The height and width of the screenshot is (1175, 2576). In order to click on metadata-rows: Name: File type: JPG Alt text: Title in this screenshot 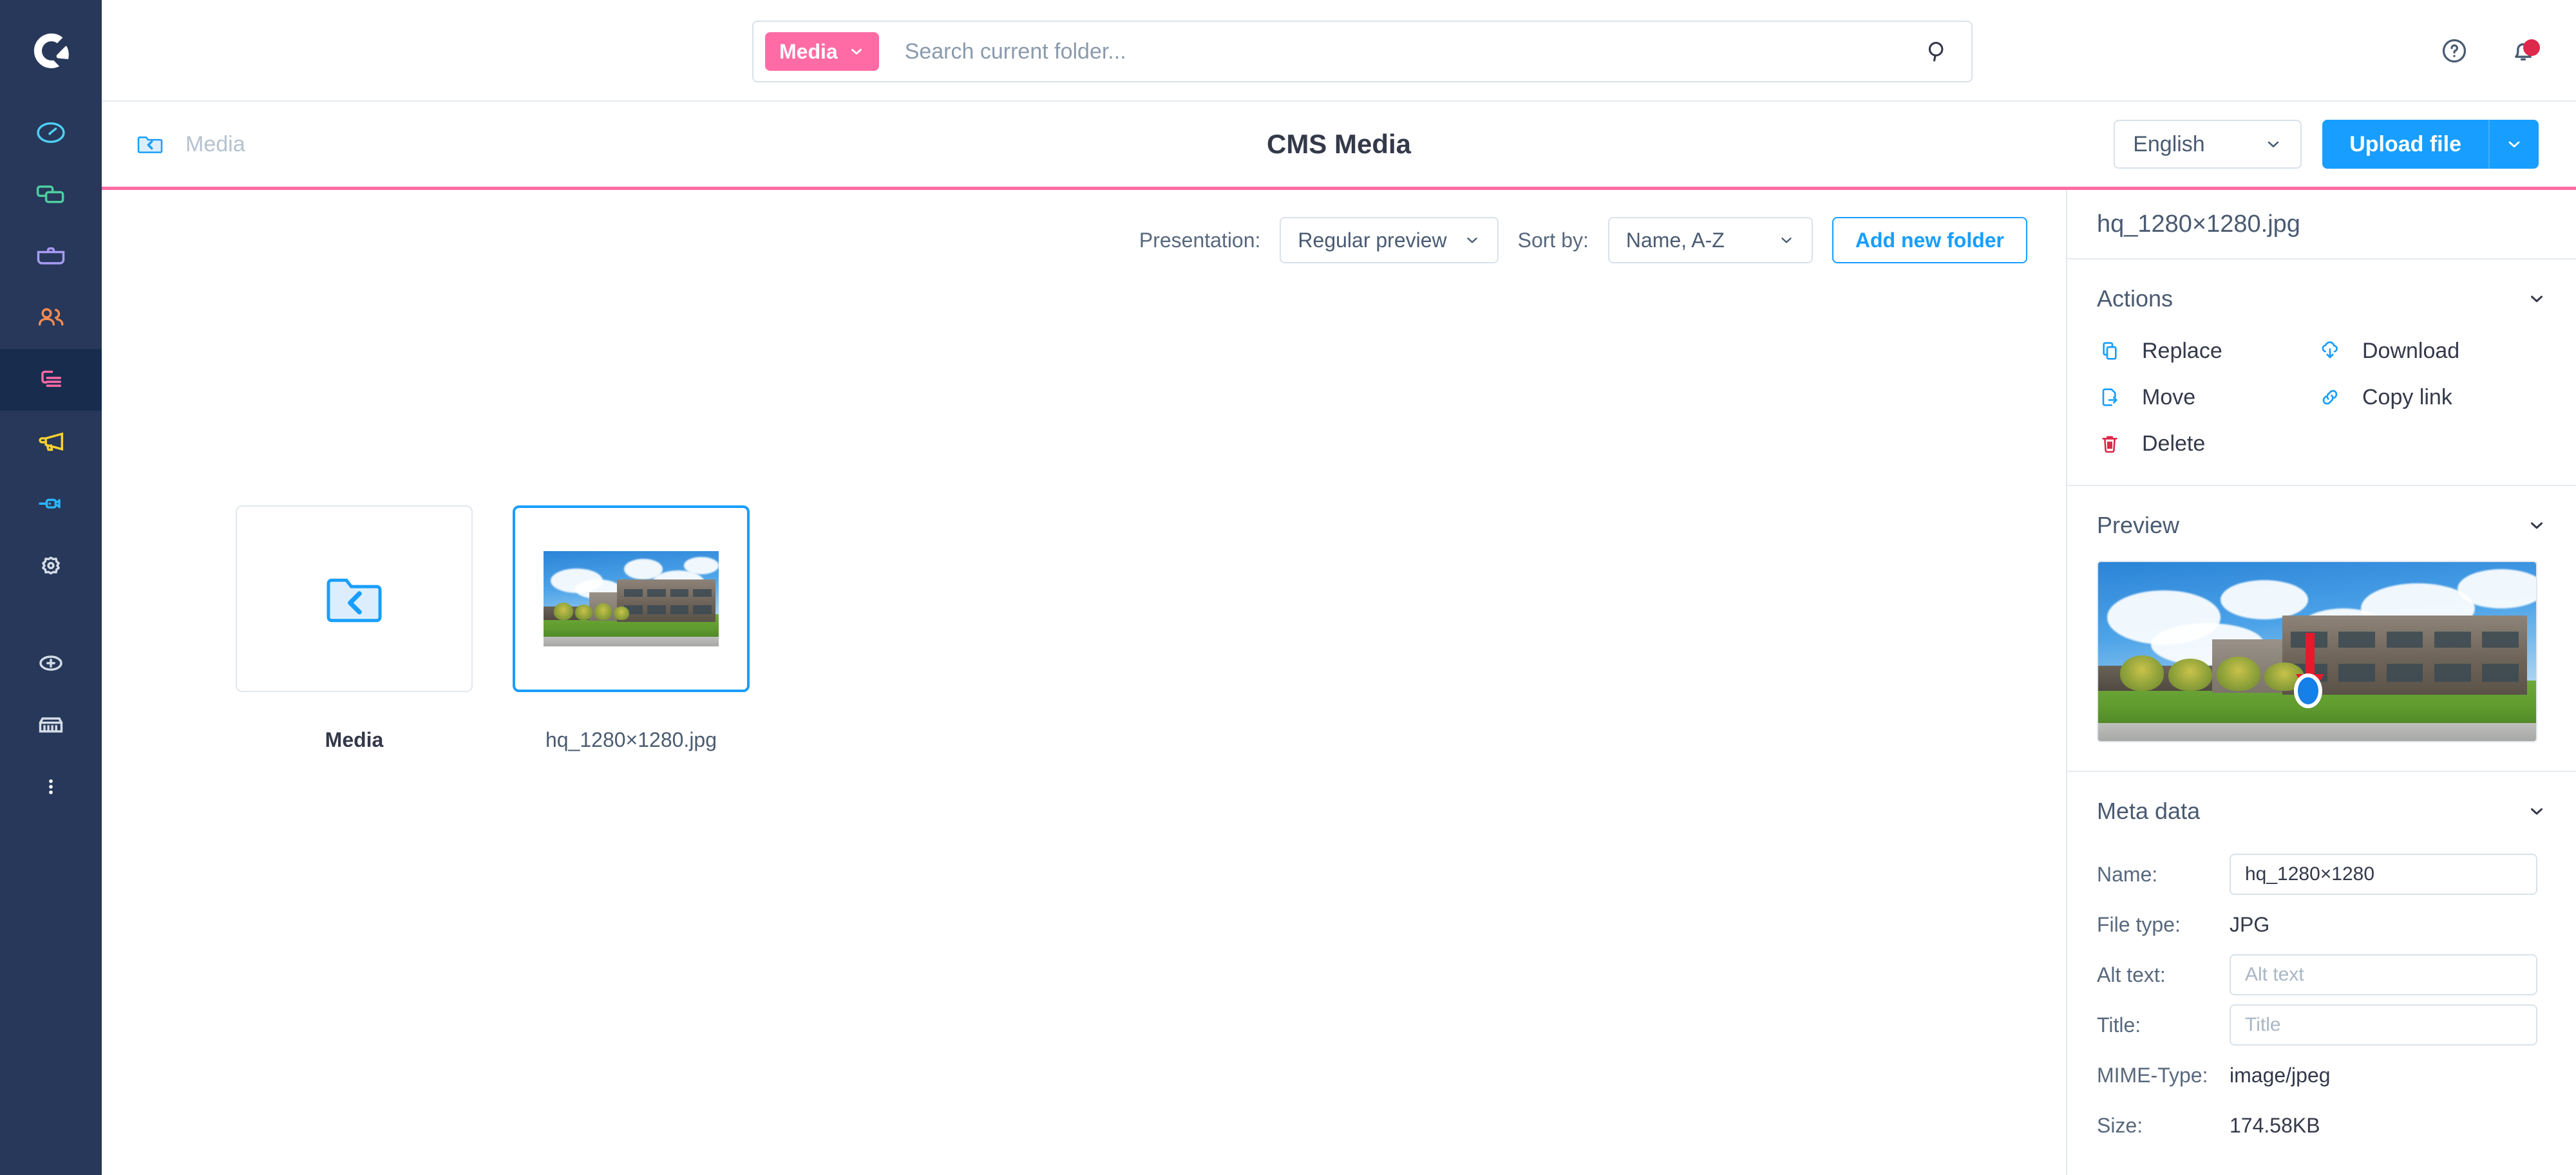, I will do `click(2322, 1000)`.